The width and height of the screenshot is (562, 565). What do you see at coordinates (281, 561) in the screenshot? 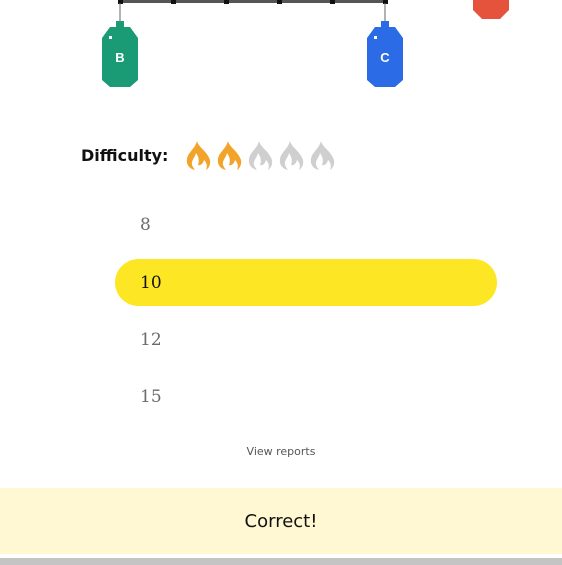
I see `horizontal-scrollbar` at bounding box center [281, 561].